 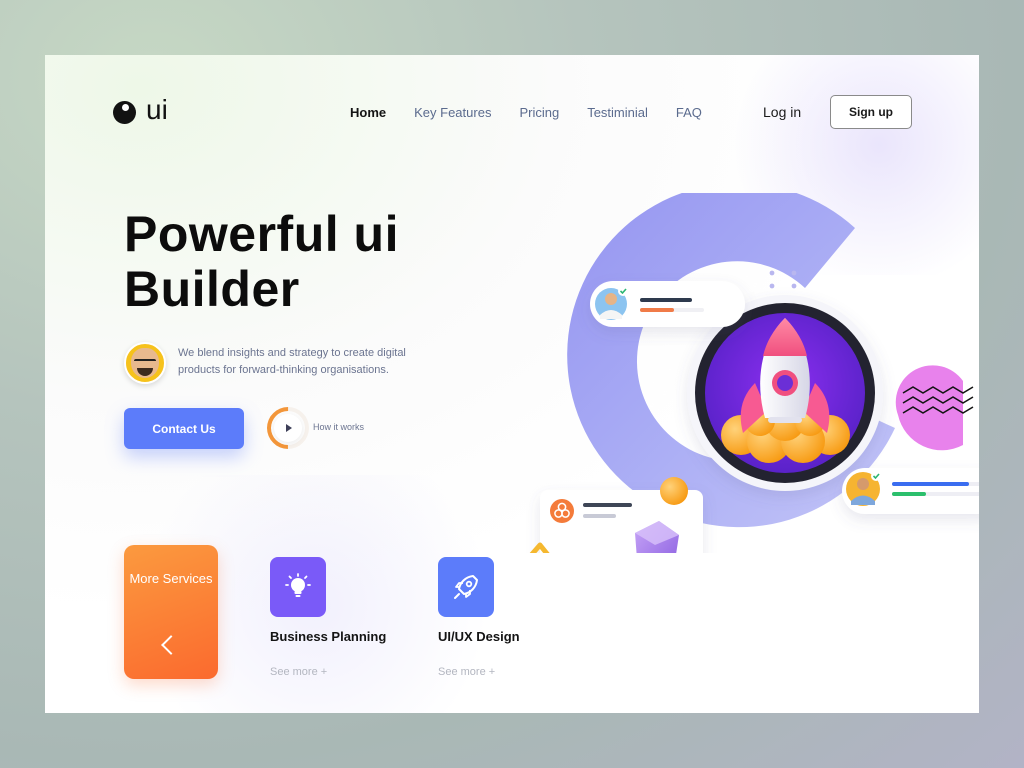 I want to click on nav-item-faq: FAQ, so click(x=689, y=112).